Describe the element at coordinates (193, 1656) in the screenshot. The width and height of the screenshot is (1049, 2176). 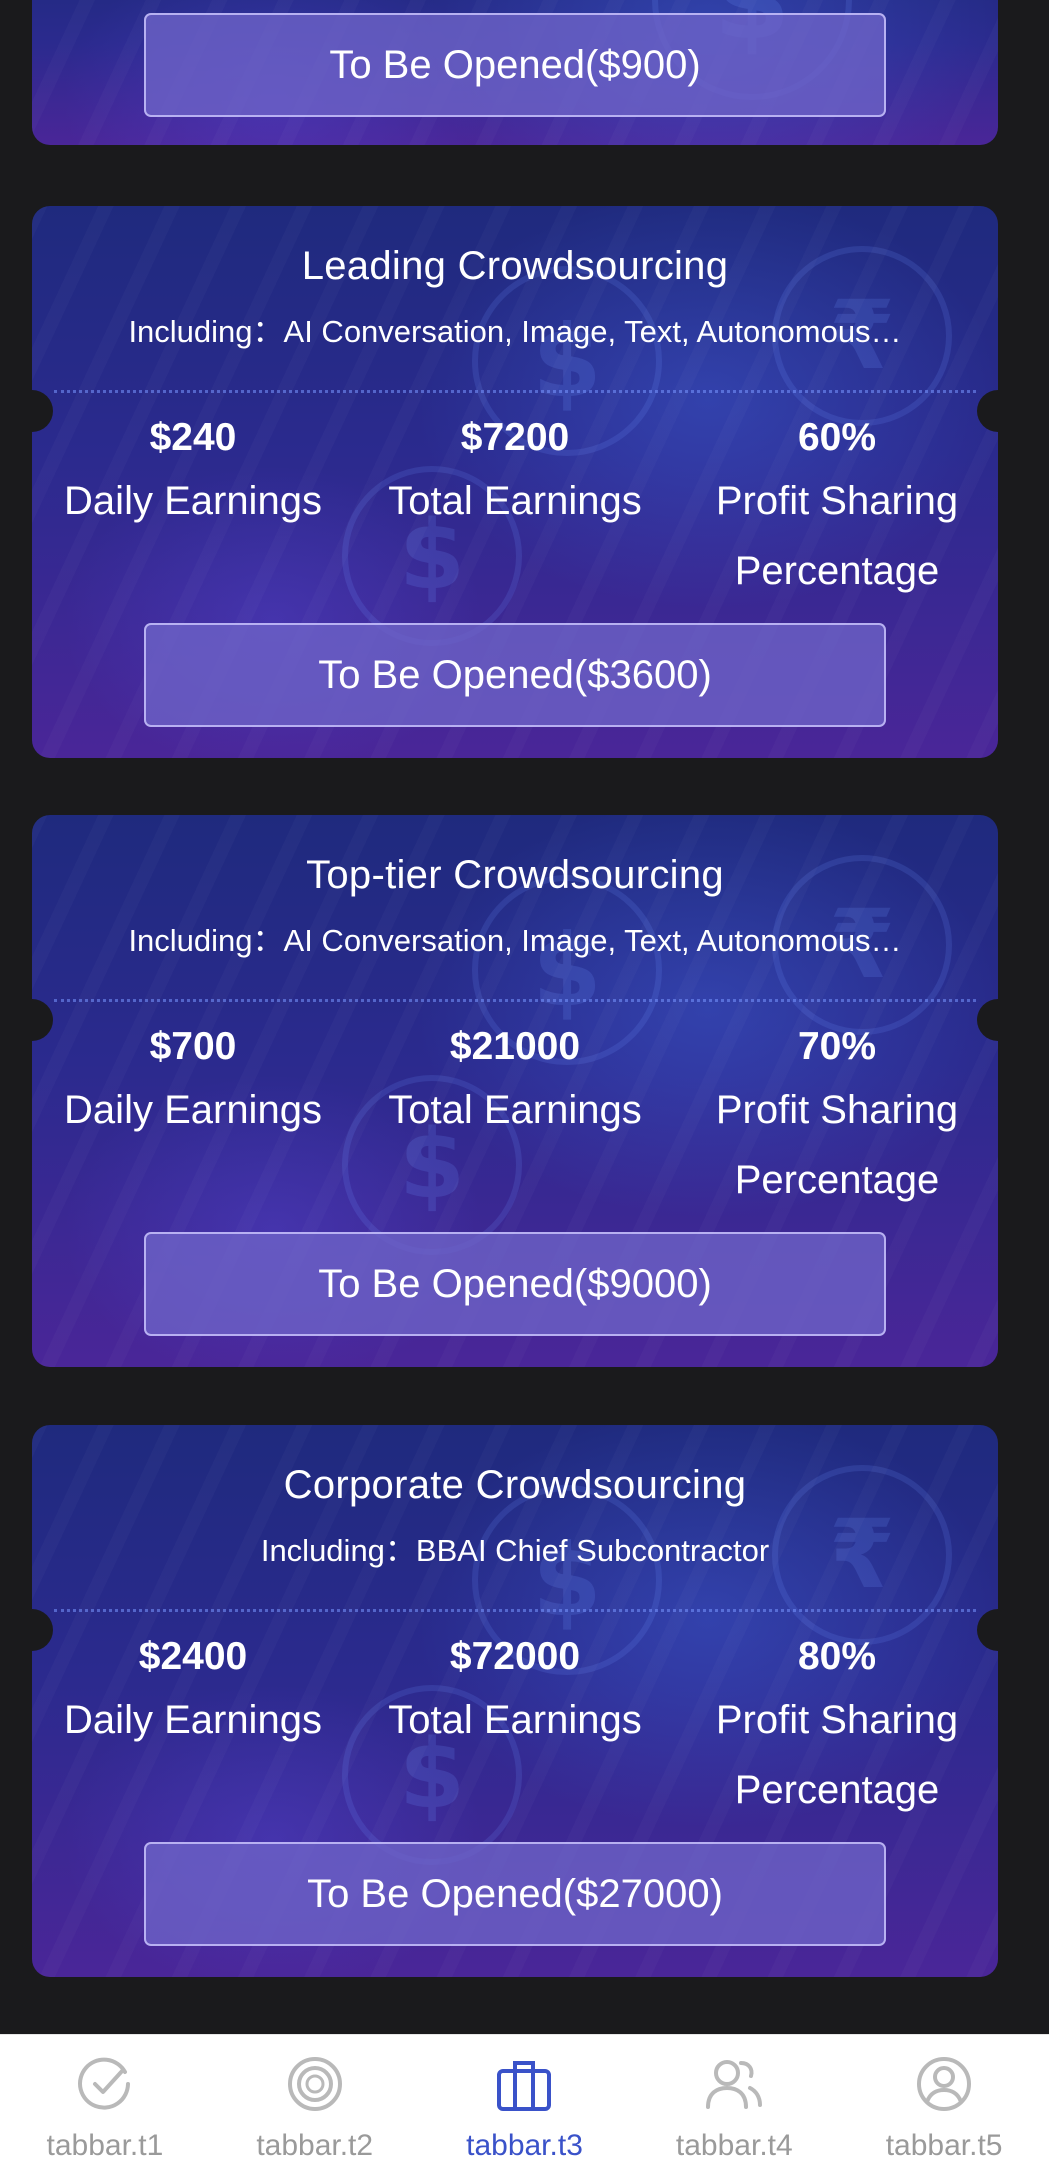
I see `daily-earnings-value: $2400` at that location.